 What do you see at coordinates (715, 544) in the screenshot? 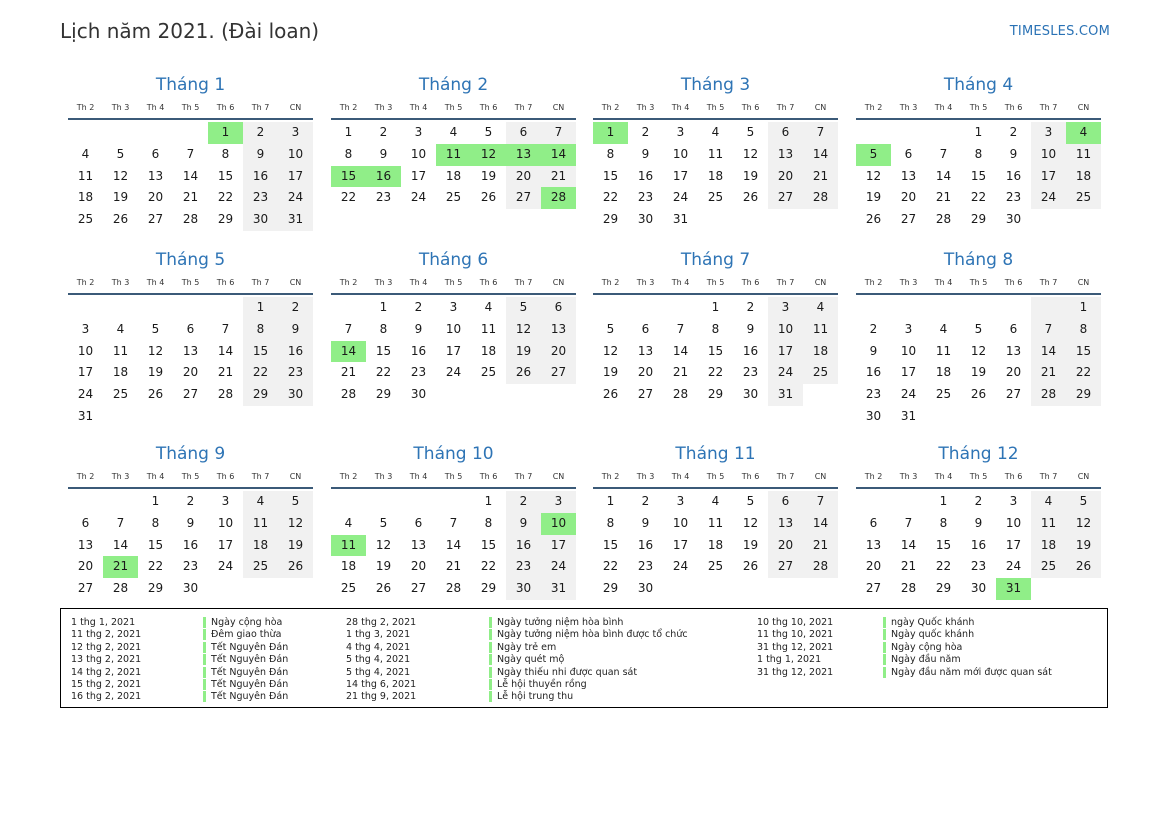
I see `day-cell: 18` at bounding box center [715, 544].